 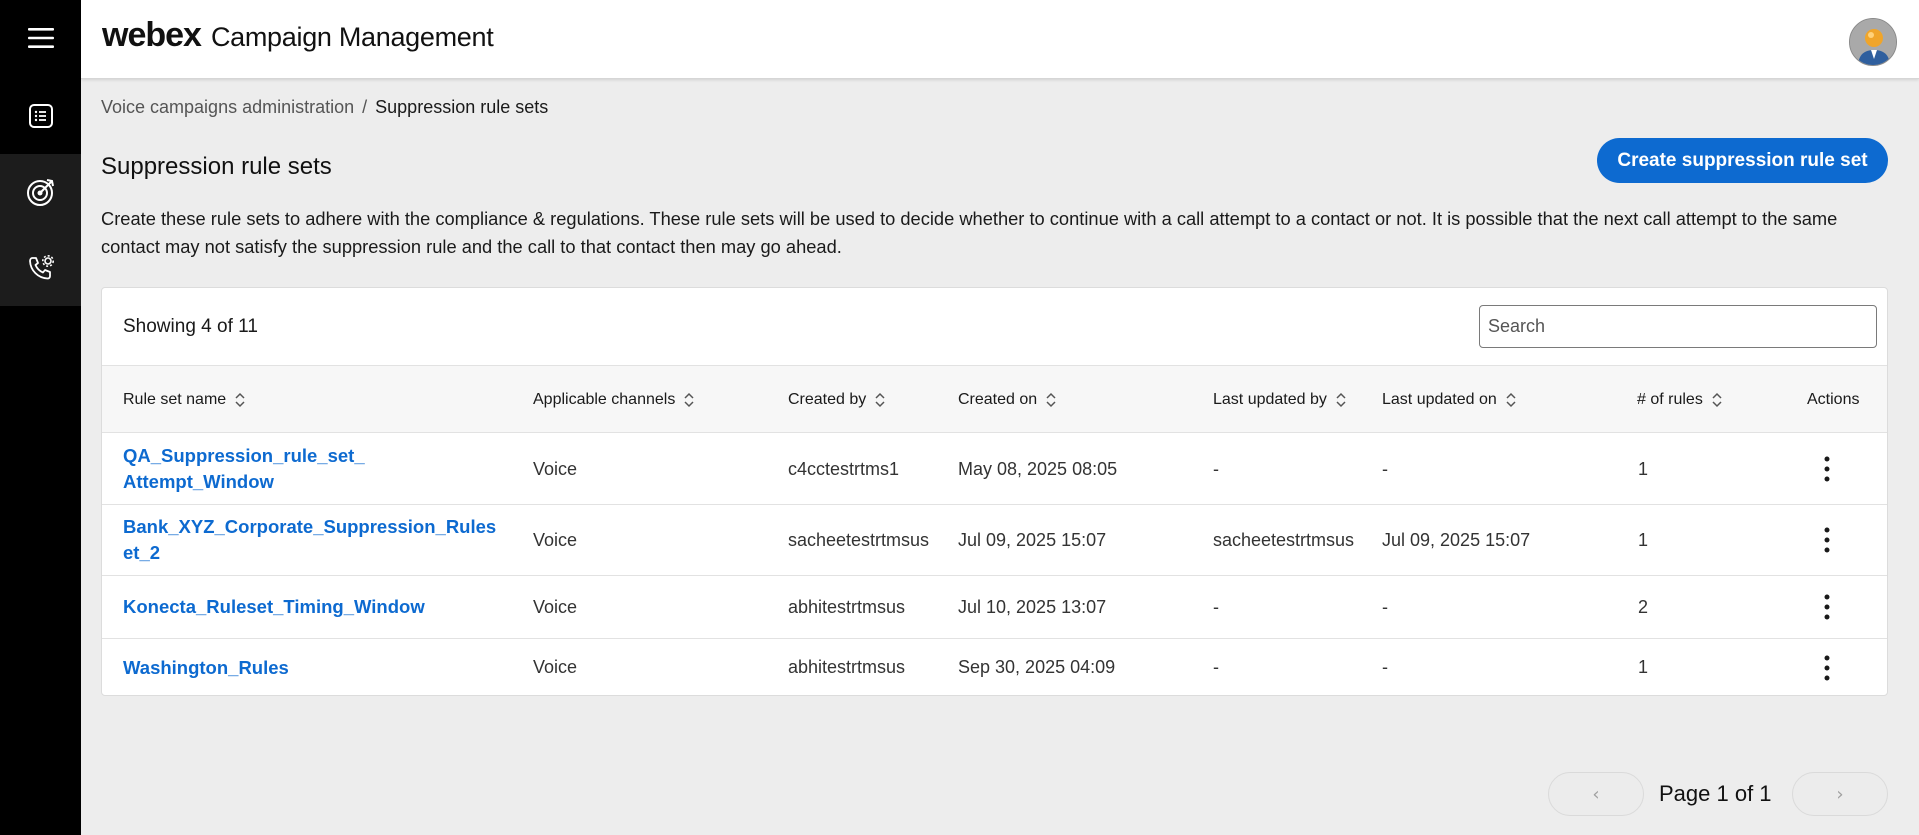 I want to click on rule-set-name-link: Konecta_Ruleset_Timing_Window, so click(x=318, y=607).